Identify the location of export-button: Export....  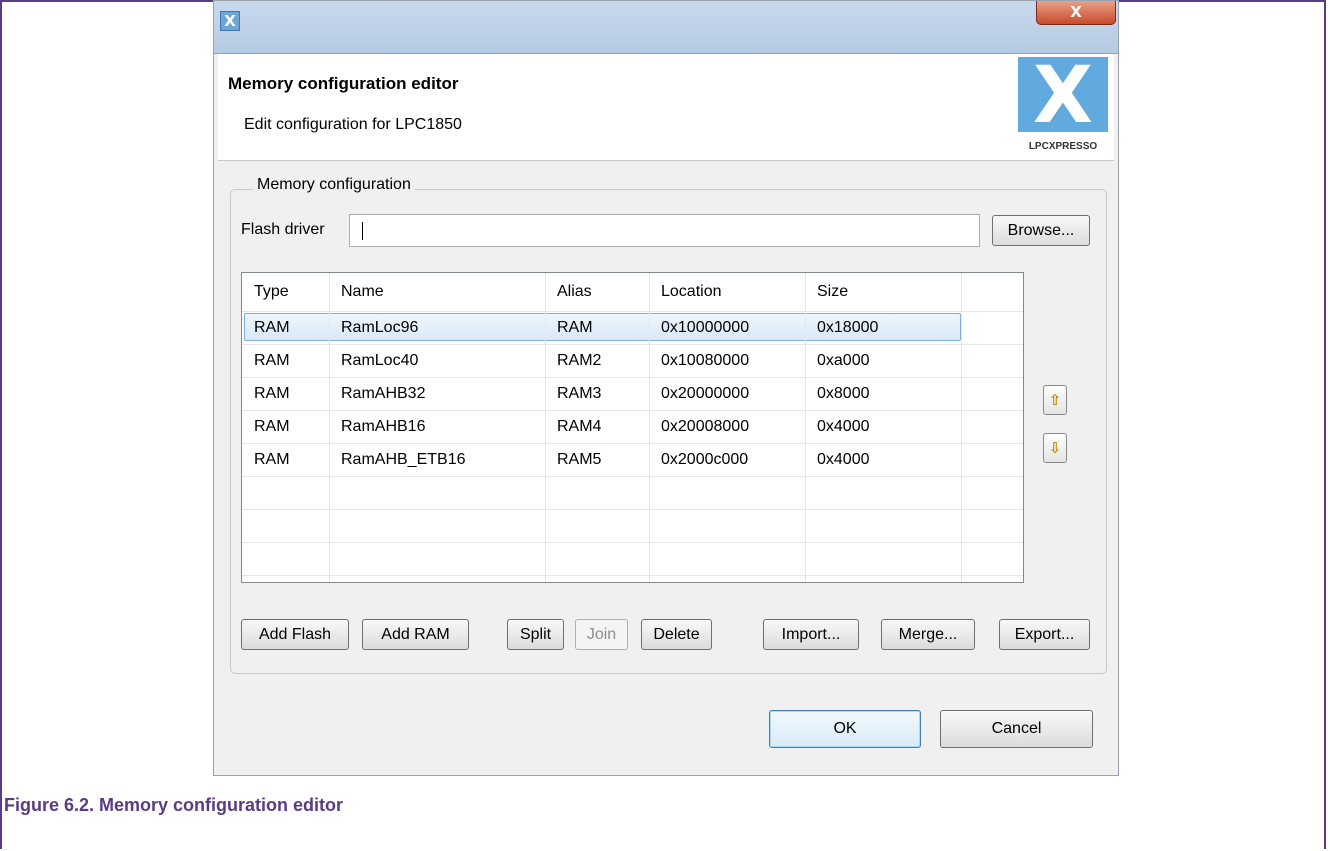
(1044, 634).